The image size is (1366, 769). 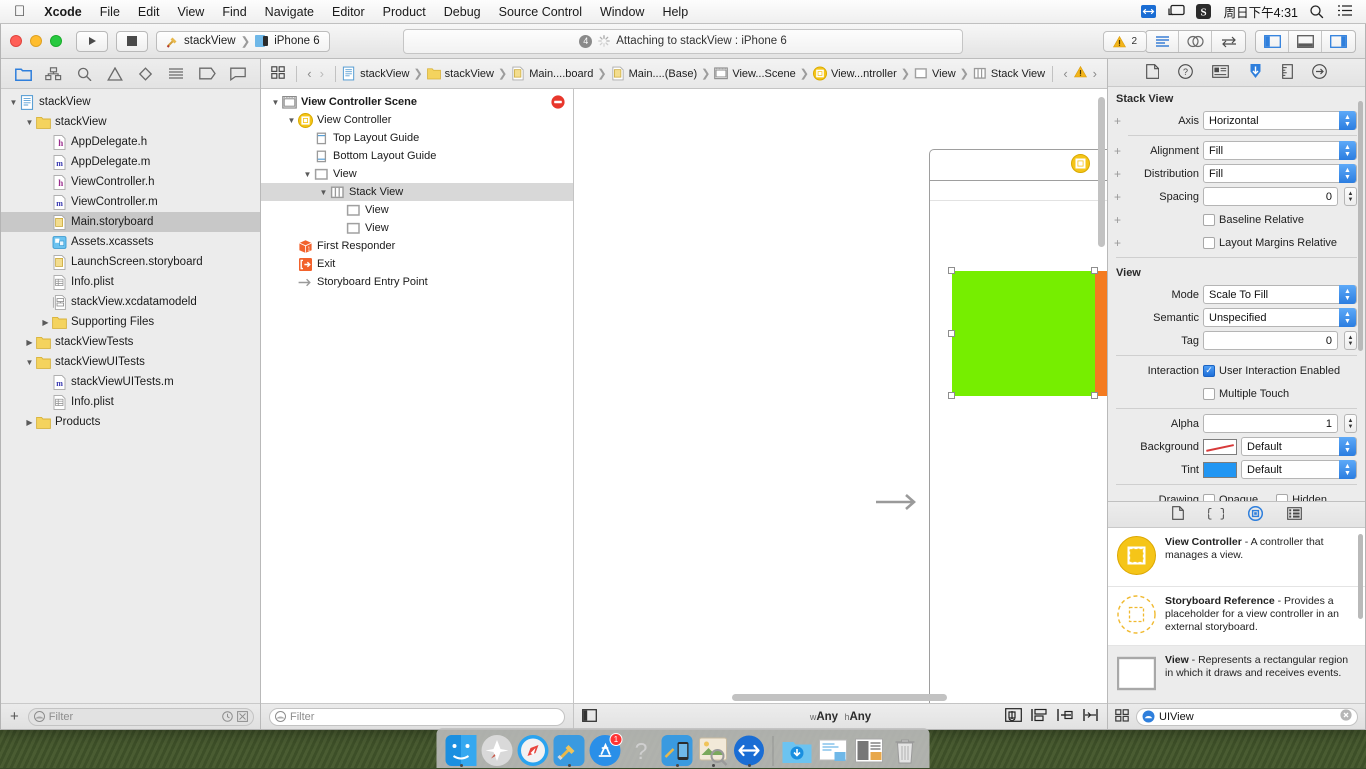 What do you see at coordinates (149, 12) in the screenshot?
I see `menu-item-edit: Edit` at bounding box center [149, 12].